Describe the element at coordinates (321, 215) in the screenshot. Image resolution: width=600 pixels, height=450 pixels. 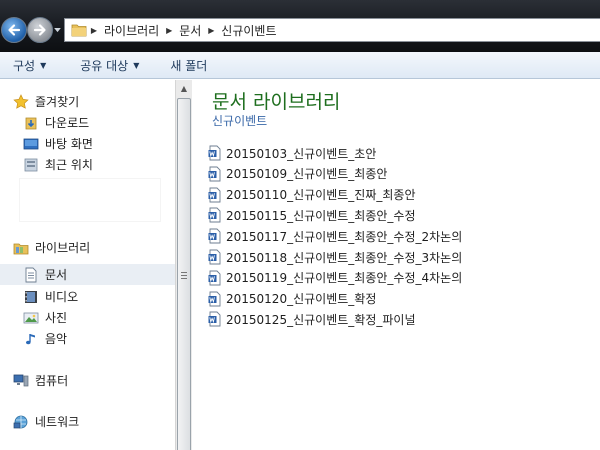
I see `file-name: 20150115_신규이벤트_최종안_수정` at that location.